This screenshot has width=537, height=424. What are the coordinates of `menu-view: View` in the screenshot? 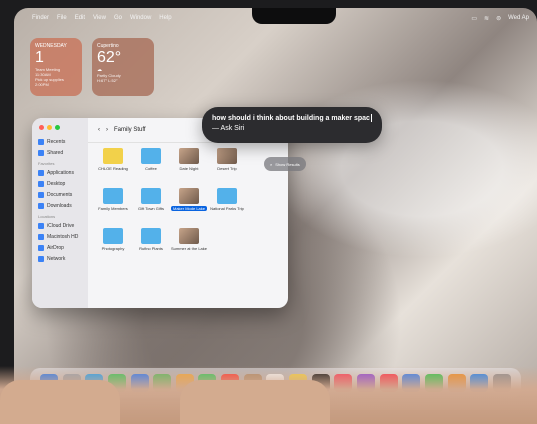 It's located at (99, 18).